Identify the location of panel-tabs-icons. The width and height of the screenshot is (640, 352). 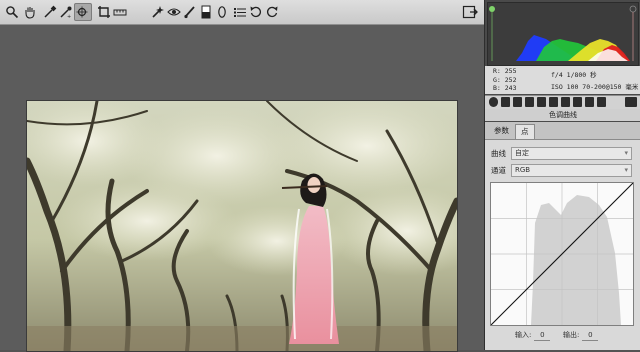
(562, 102).